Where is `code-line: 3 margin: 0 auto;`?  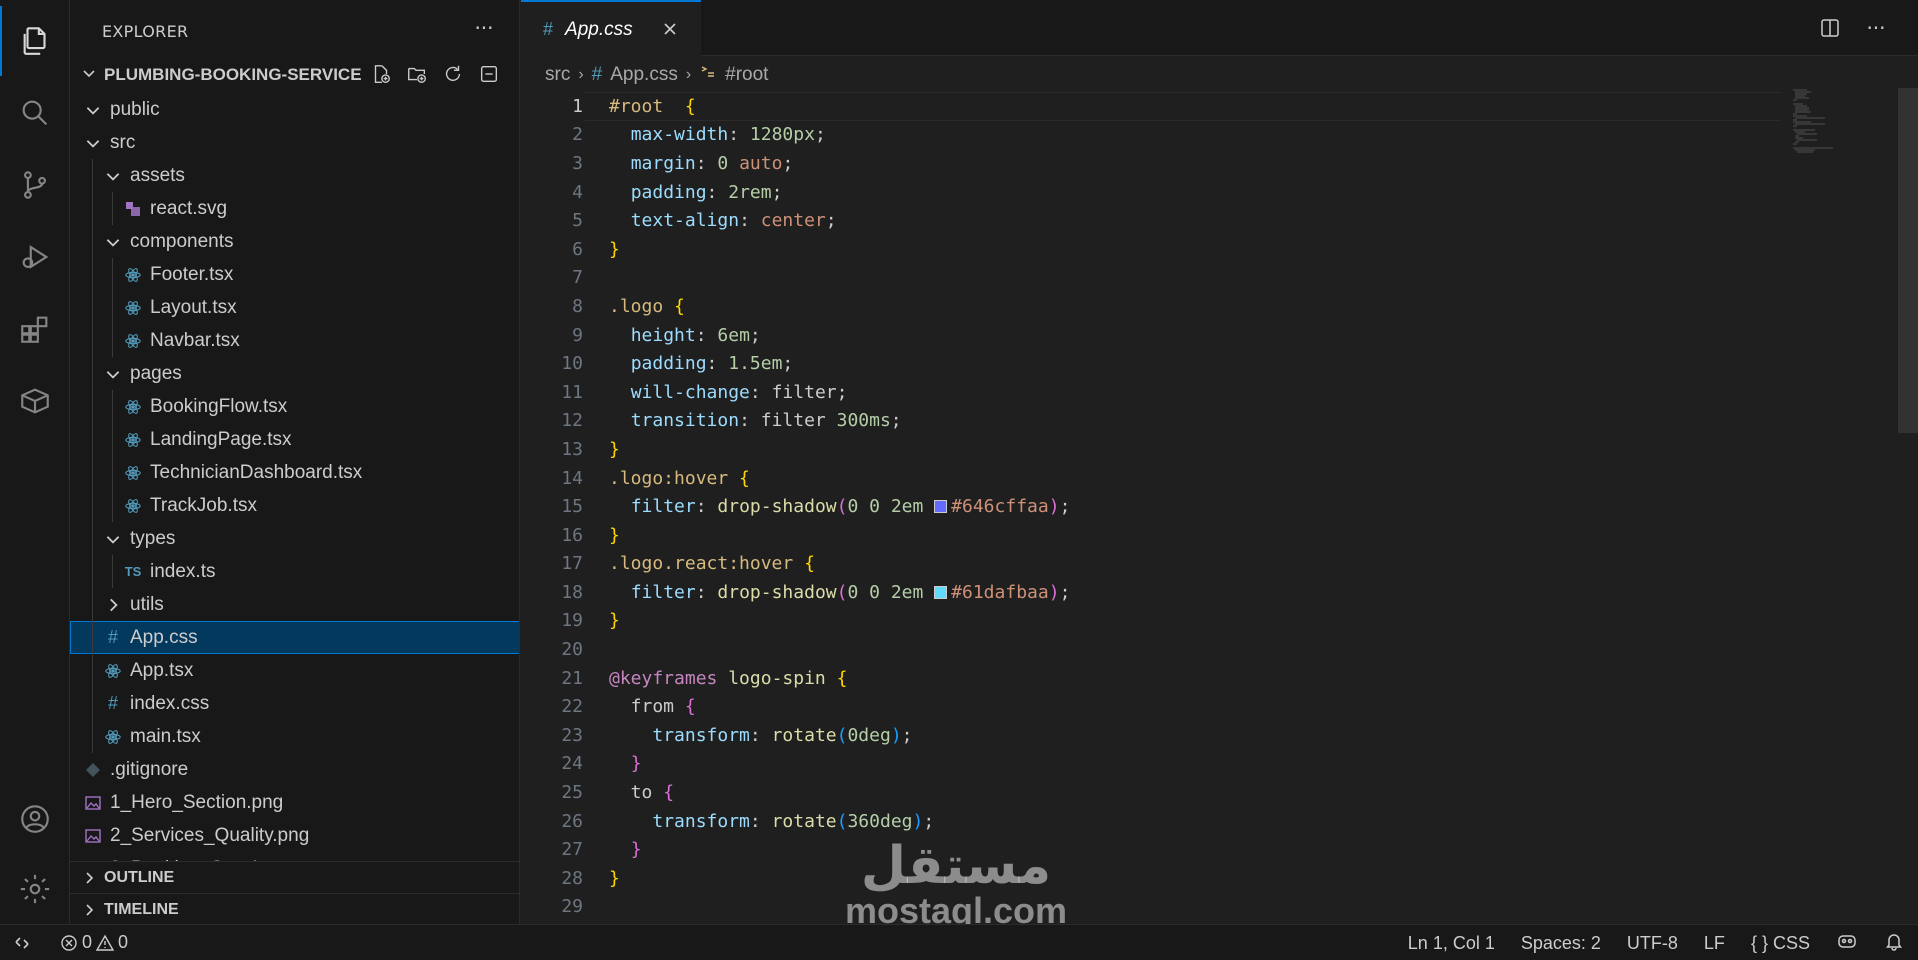
code-line: 3 margin: 0 auto; is located at coordinates (1151, 163).